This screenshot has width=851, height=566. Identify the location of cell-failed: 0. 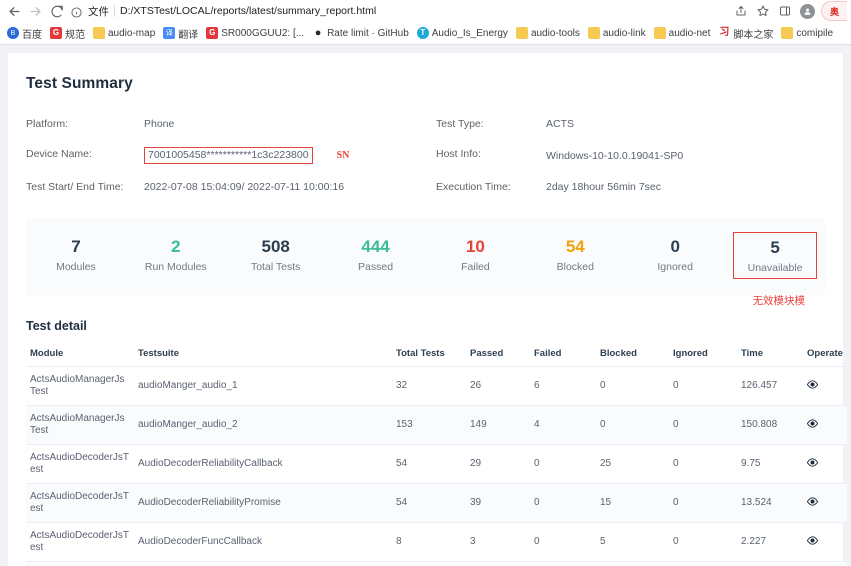
(563, 542).